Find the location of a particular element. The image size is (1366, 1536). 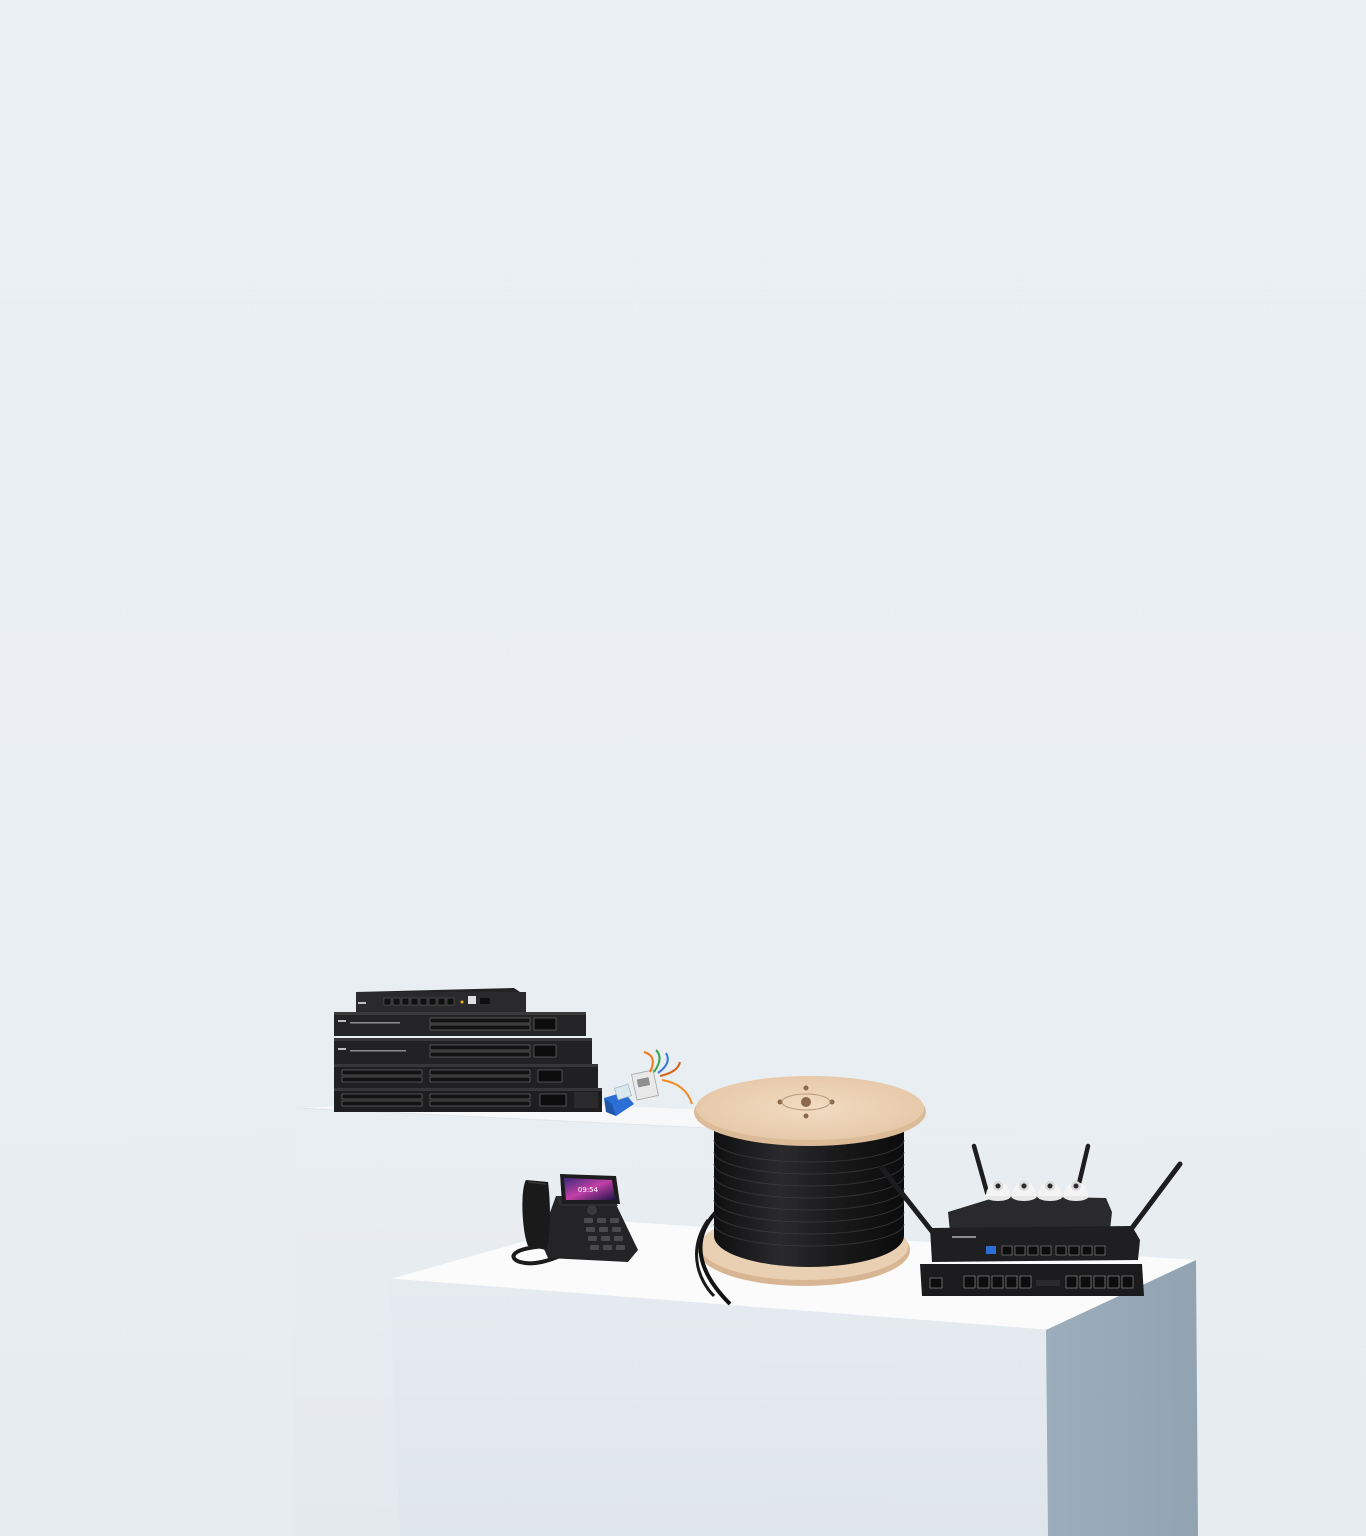

switch-small is located at coordinates (441, 1001).